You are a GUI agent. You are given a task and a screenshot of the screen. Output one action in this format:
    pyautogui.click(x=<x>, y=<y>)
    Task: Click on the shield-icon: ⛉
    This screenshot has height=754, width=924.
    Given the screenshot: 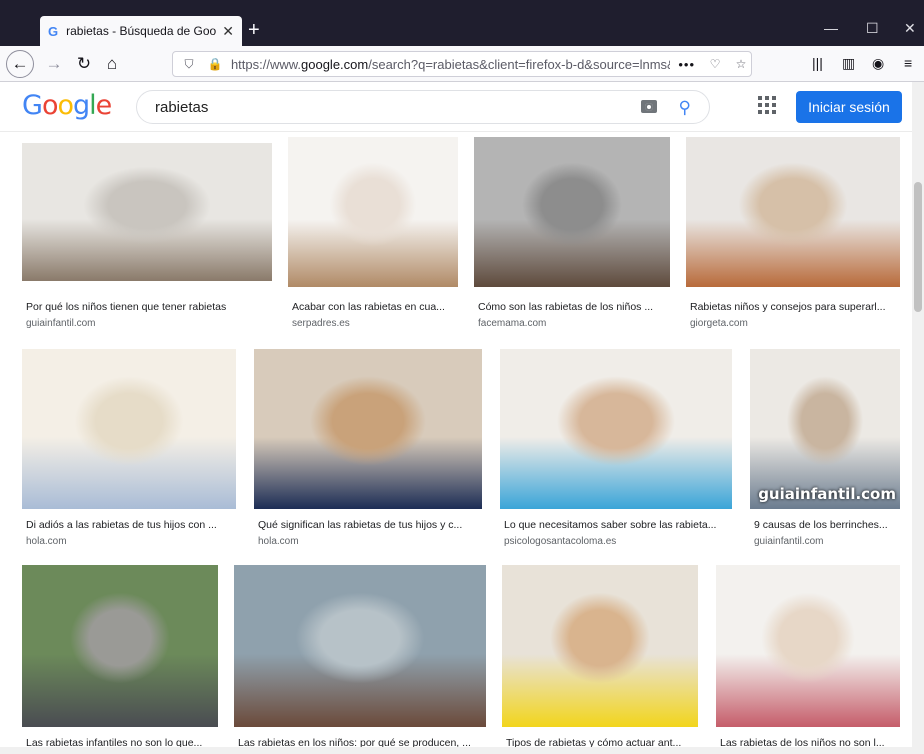 What is the action you would take?
    pyautogui.click(x=189, y=64)
    